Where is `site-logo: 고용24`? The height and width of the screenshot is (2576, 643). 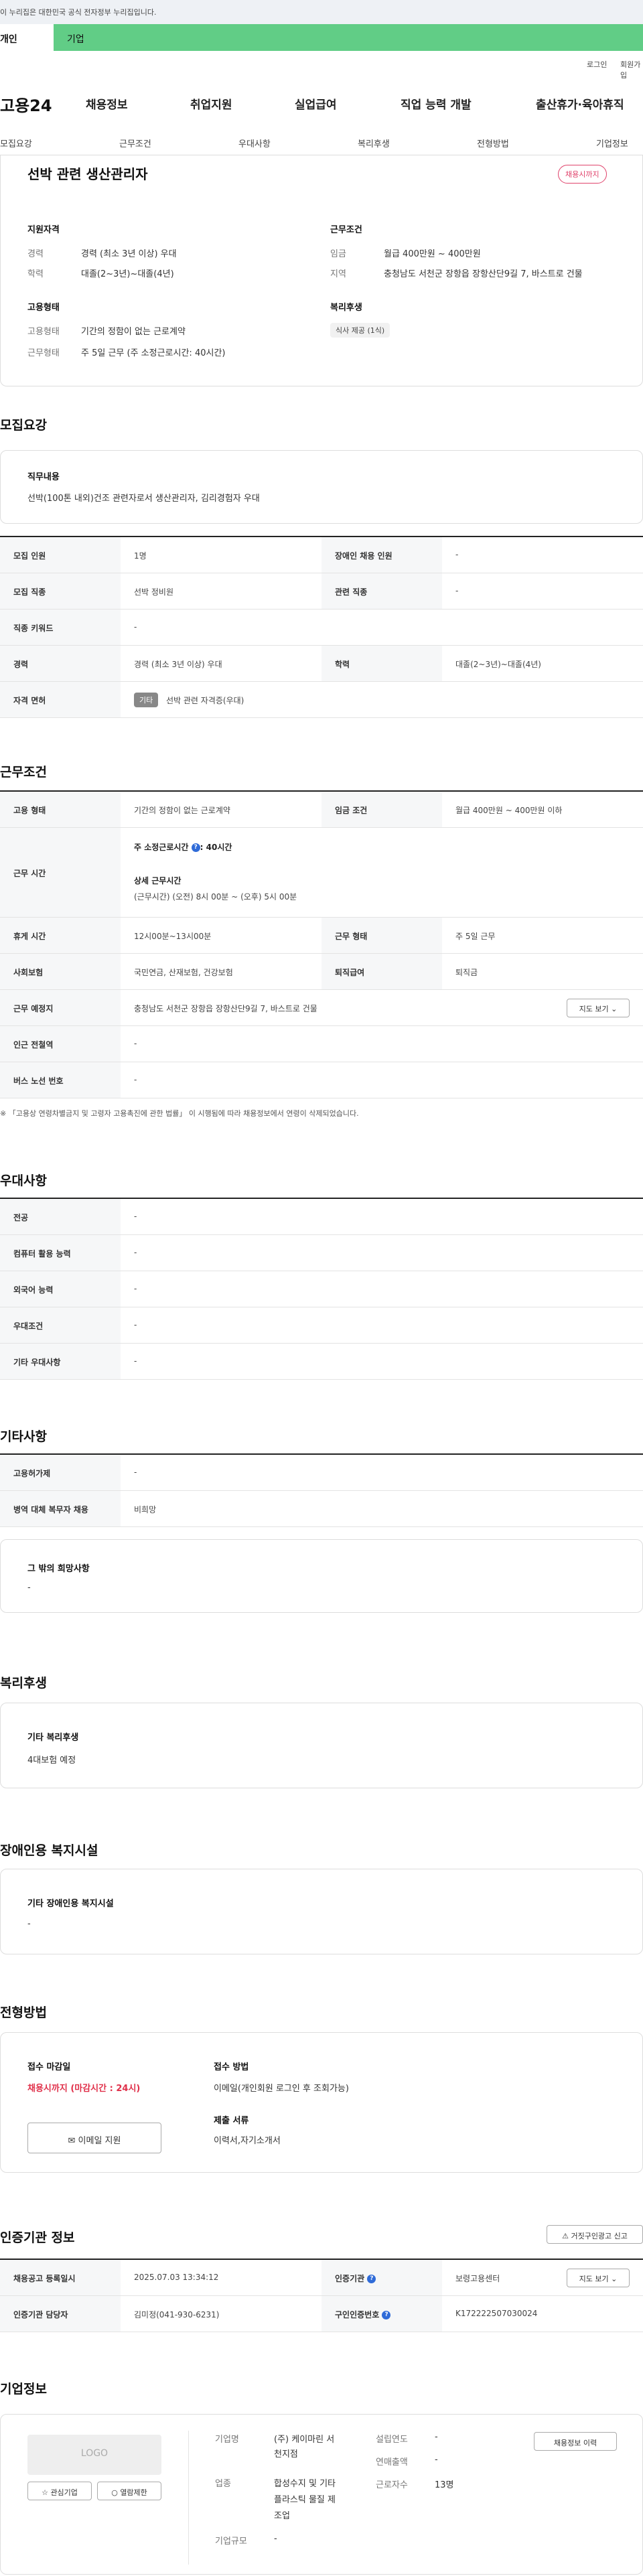
site-logo: 고용24 is located at coordinates (26, 104).